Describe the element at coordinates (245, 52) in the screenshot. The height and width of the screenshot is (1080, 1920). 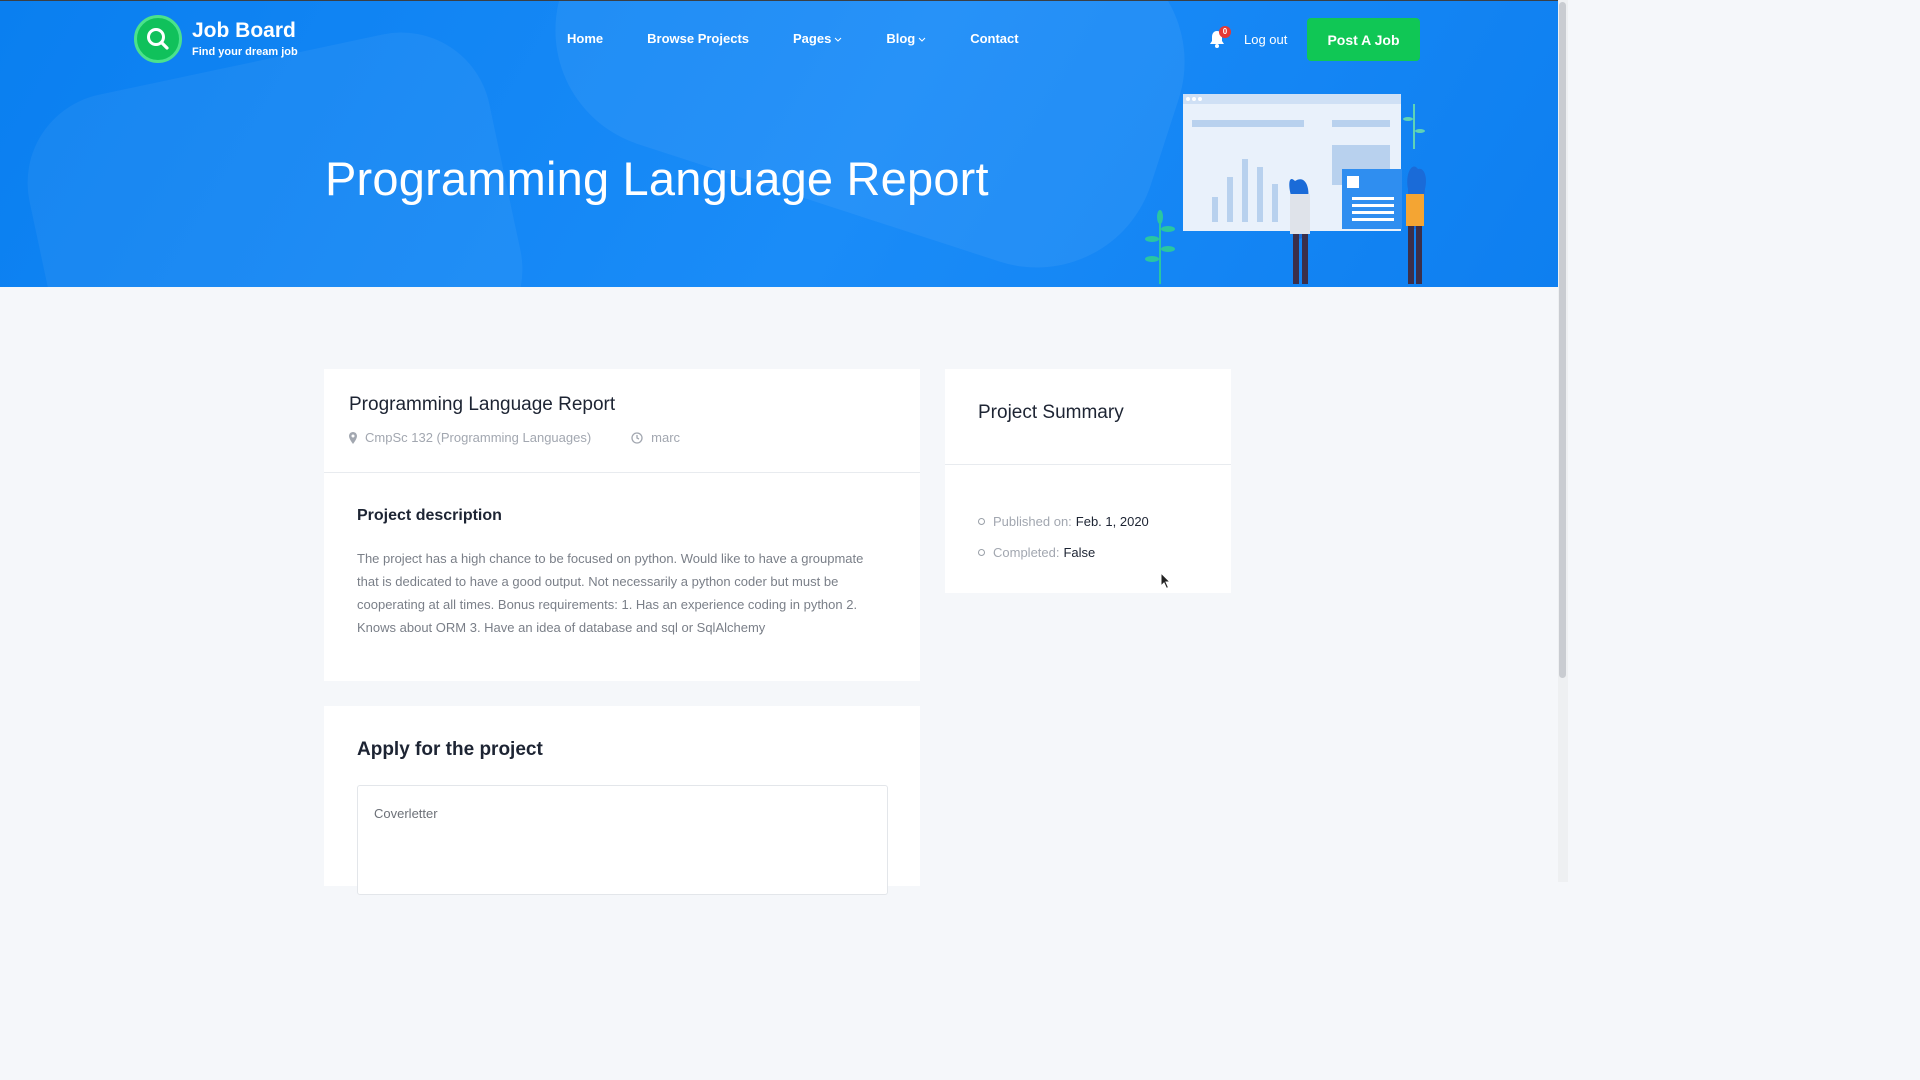
I see `brand-tagline: Find your dream job` at that location.